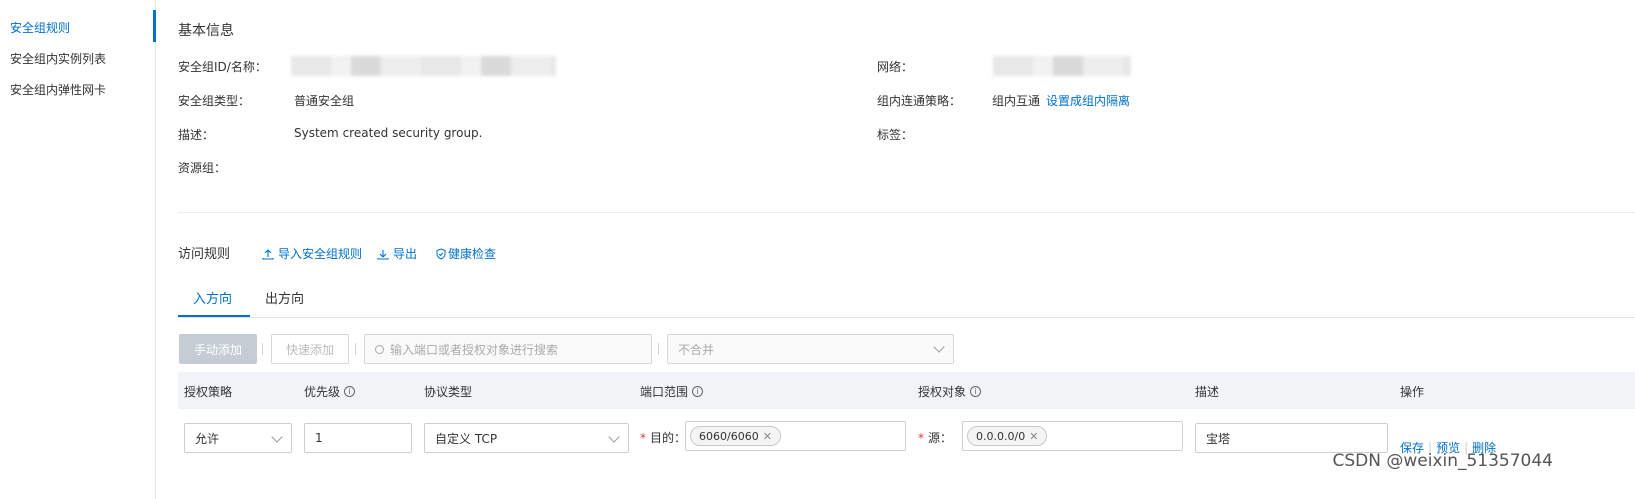 This screenshot has height=499, width=1635. Describe the element at coordinates (214, 316) in the screenshot. I see `active-tab-underline` at that location.